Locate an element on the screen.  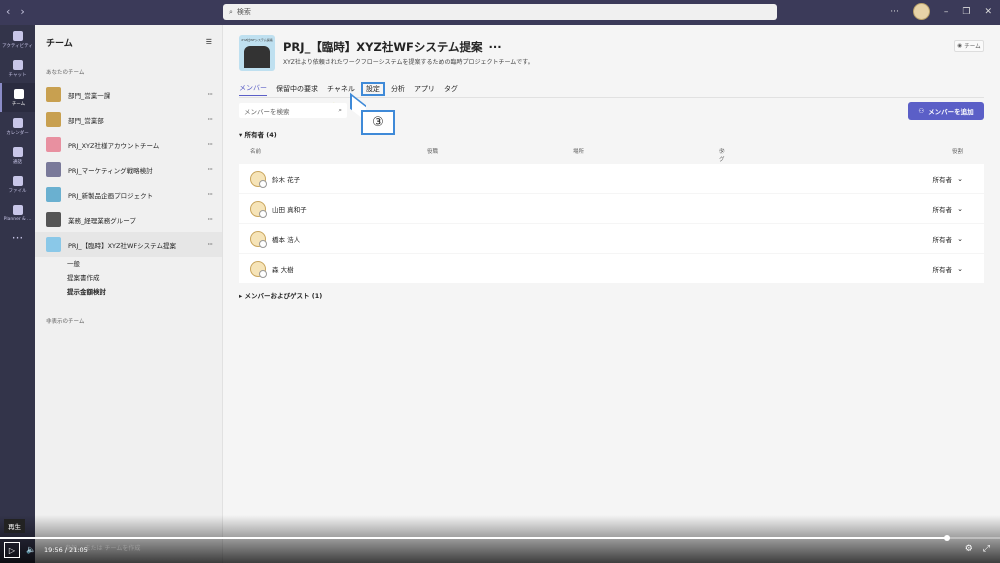
tab-settings: 設定 is located at coordinates (372, 89).